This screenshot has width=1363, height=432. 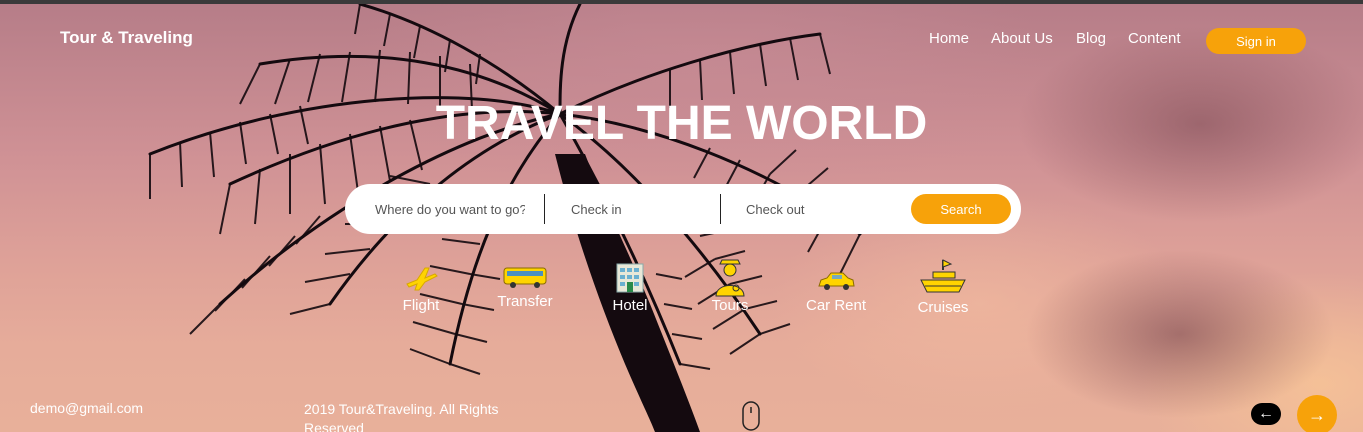 I want to click on check-in-input: Check in, so click(x=646, y=209).